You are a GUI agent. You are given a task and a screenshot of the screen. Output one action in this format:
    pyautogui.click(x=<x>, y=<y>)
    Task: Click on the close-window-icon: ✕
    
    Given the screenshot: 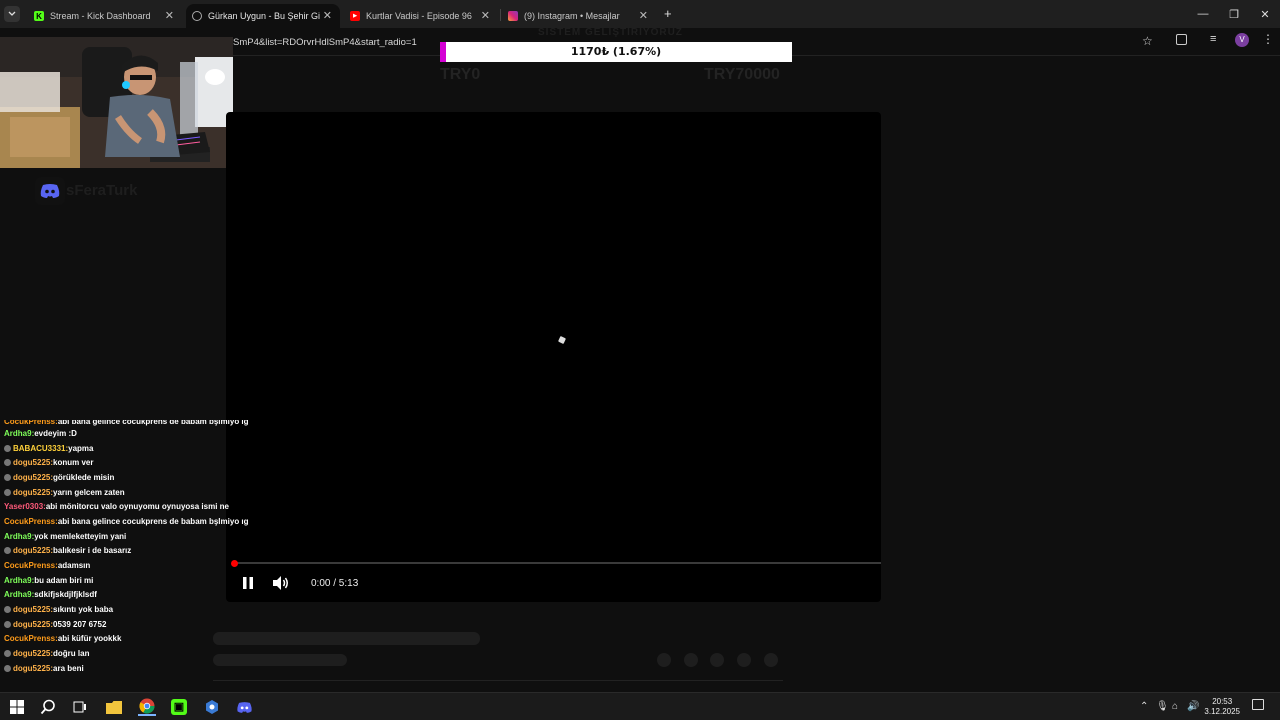 What is the action you would take?
    pyautogui.click(x=1264, y=14)
    